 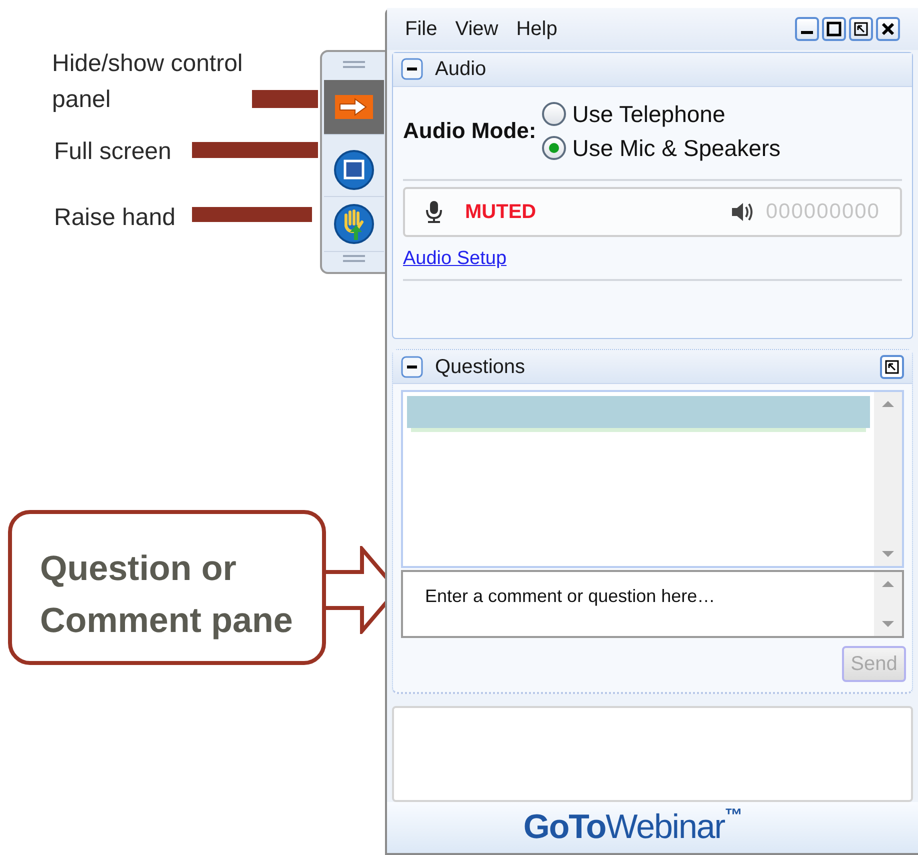 What do you see at coordinates (115, 218) in the screenshot?
I see `annotation-label: Raise hand` at bounding box center [115, 218].